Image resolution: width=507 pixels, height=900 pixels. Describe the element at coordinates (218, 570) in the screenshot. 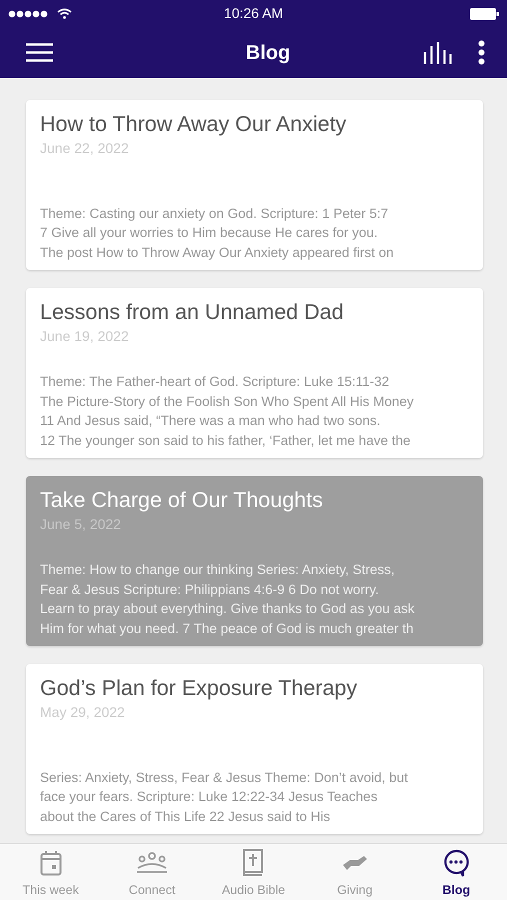

I see `post-excerpt-line: Theme: How to change our thinking Series: Anxiety, Stress,` at that location.